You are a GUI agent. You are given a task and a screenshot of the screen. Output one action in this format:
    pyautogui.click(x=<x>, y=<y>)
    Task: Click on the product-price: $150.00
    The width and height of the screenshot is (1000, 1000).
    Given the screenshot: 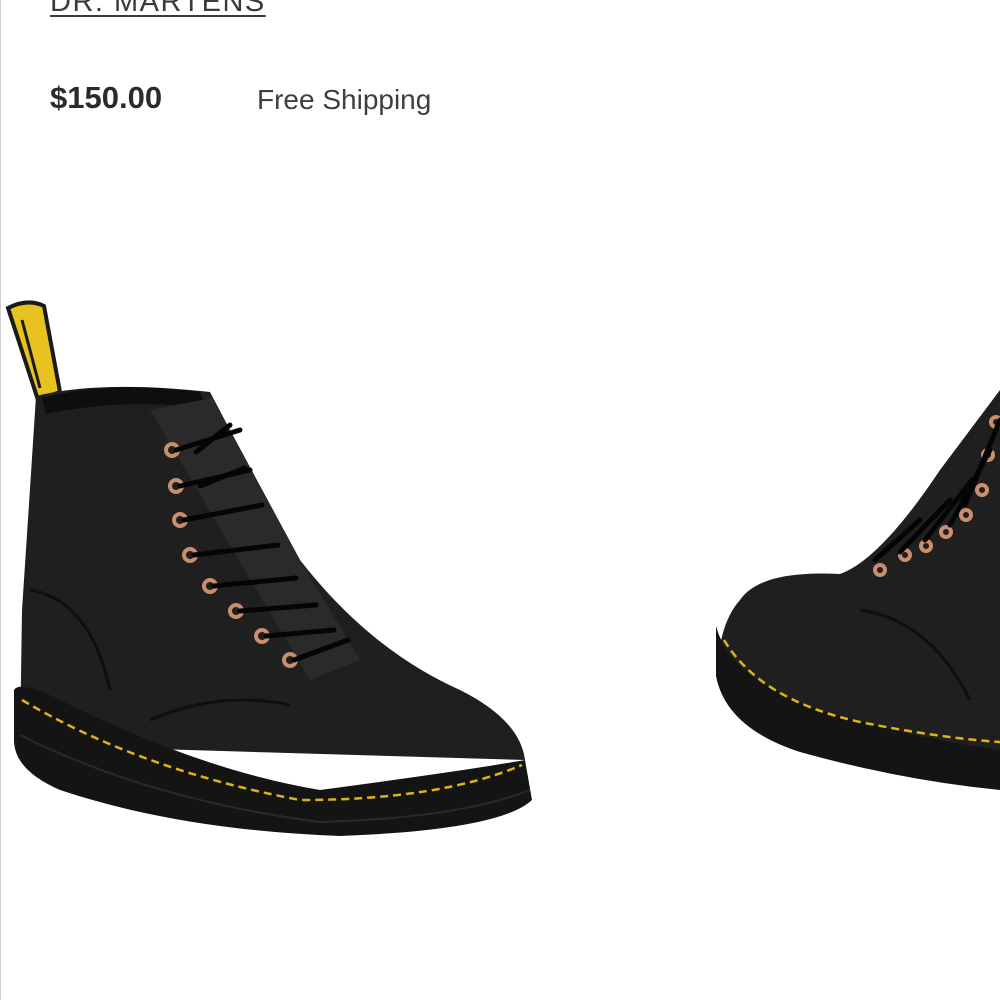 What is the action you would take?
    pyautogui.click(x=106, y=97)
    